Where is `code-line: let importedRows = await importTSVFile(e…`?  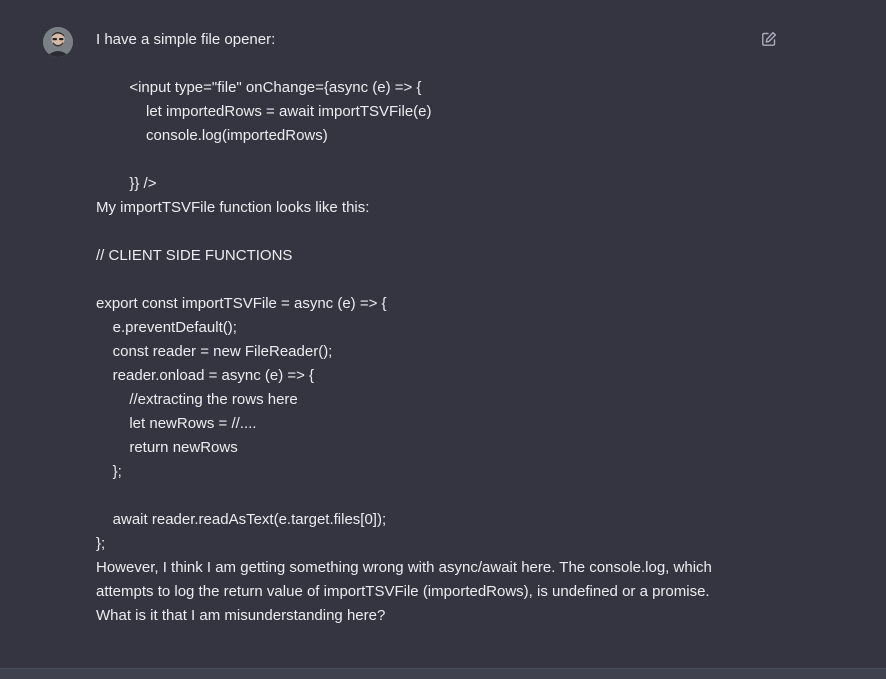
code-line: let importedRows = await importTSVFile(e… is located at coordinates (264, 111).